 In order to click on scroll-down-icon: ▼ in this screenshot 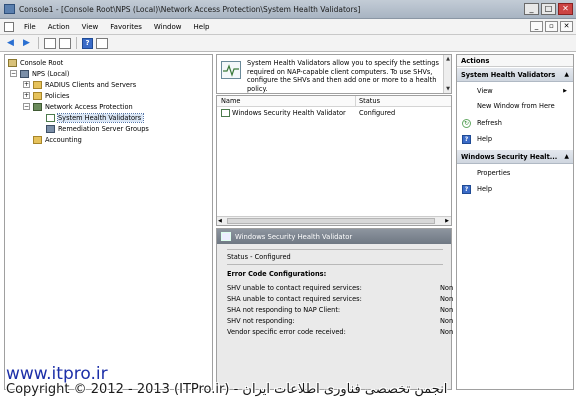, I will do `click(448, 89)`.